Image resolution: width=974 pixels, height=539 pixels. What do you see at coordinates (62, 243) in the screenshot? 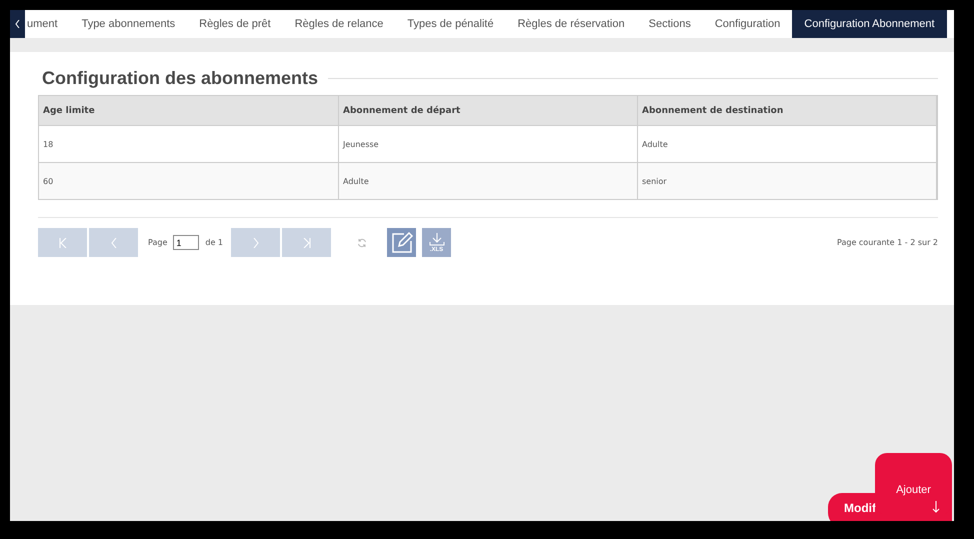
I see `first-page-icon` at bounding box center [62, 243].